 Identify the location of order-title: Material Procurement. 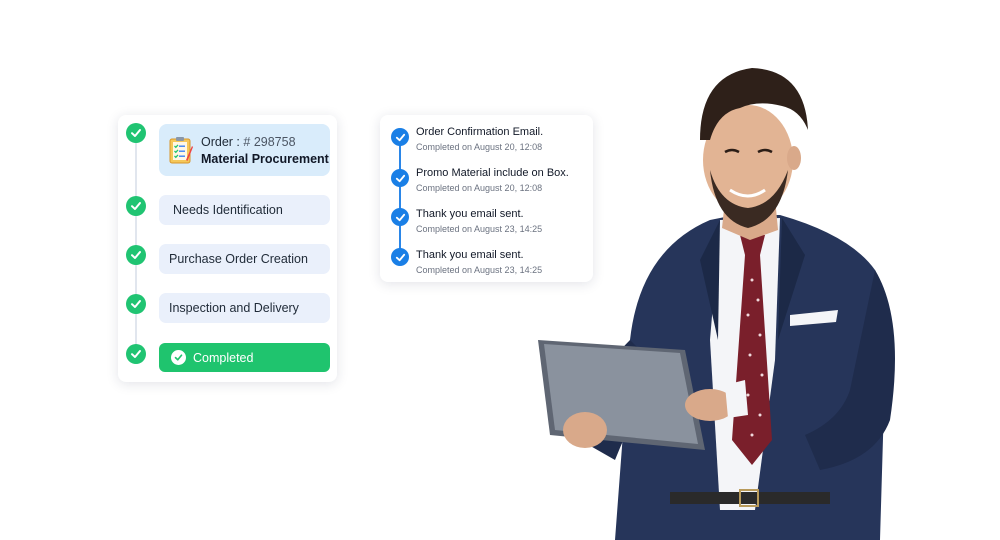
(265, 159).